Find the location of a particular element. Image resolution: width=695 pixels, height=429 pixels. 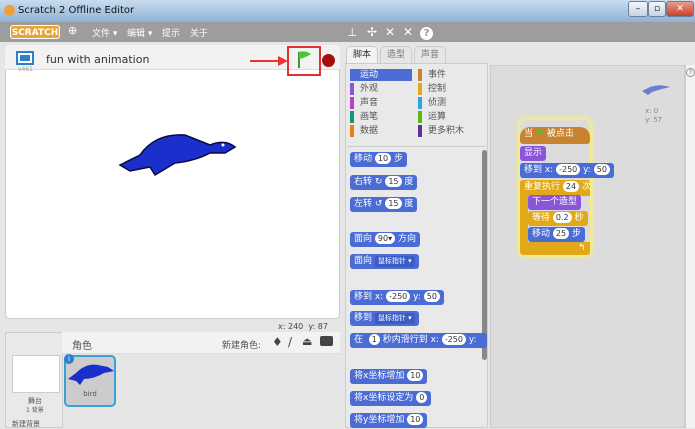

stop-button is located at coordinates (328, 60).